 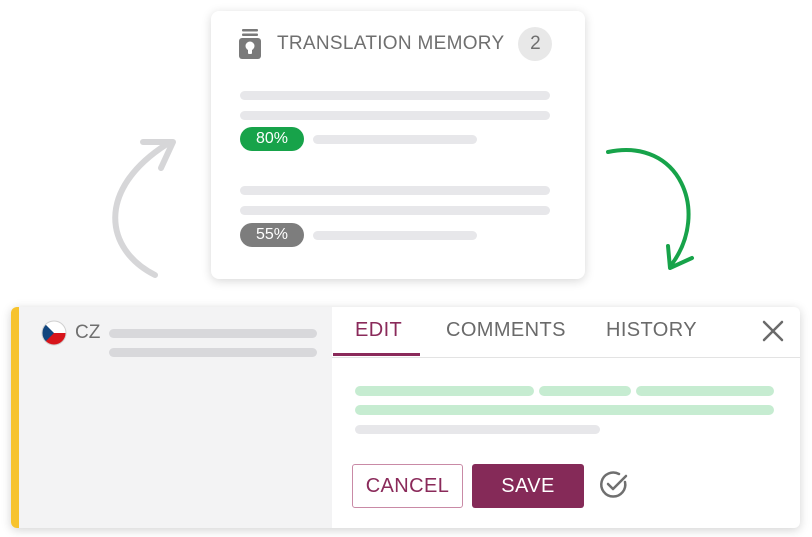 What do you see at coordinates (272, 235) in the screenshot?
I see `tm-match-badge: 55%` at bounding box center [272, 235].